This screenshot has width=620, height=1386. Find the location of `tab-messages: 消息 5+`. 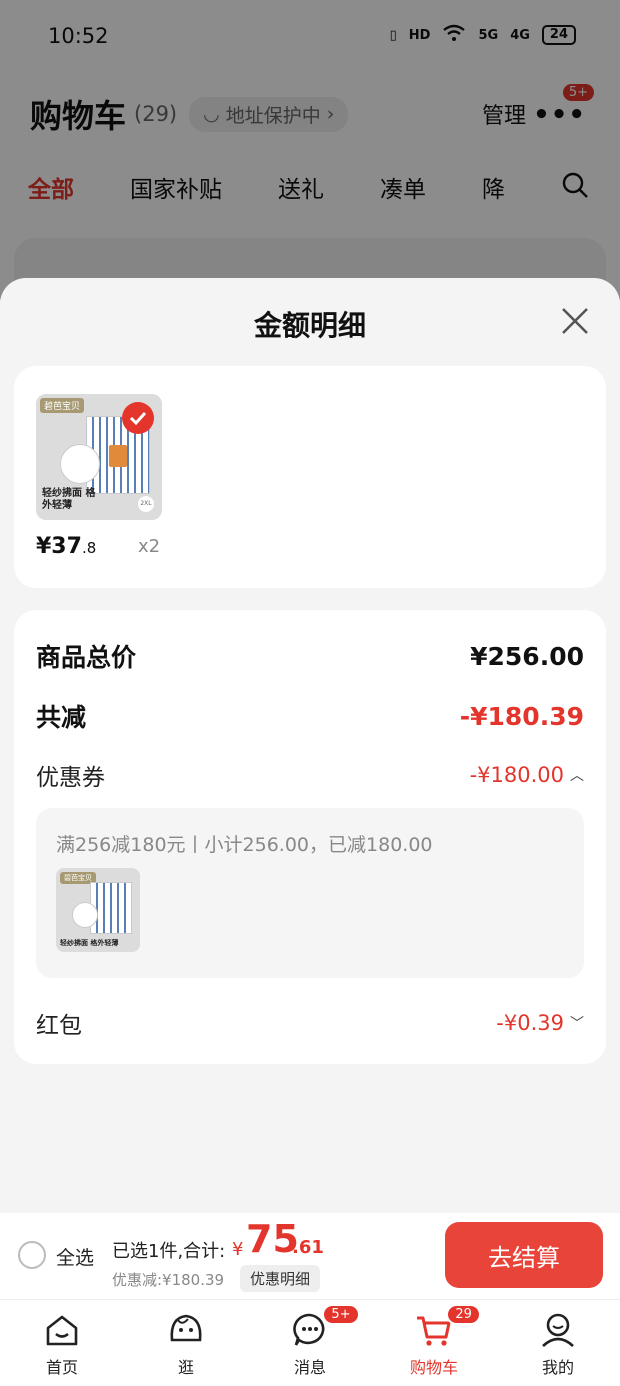

tab-messages: 消息 5+ is located at coordinates (310, 1343).